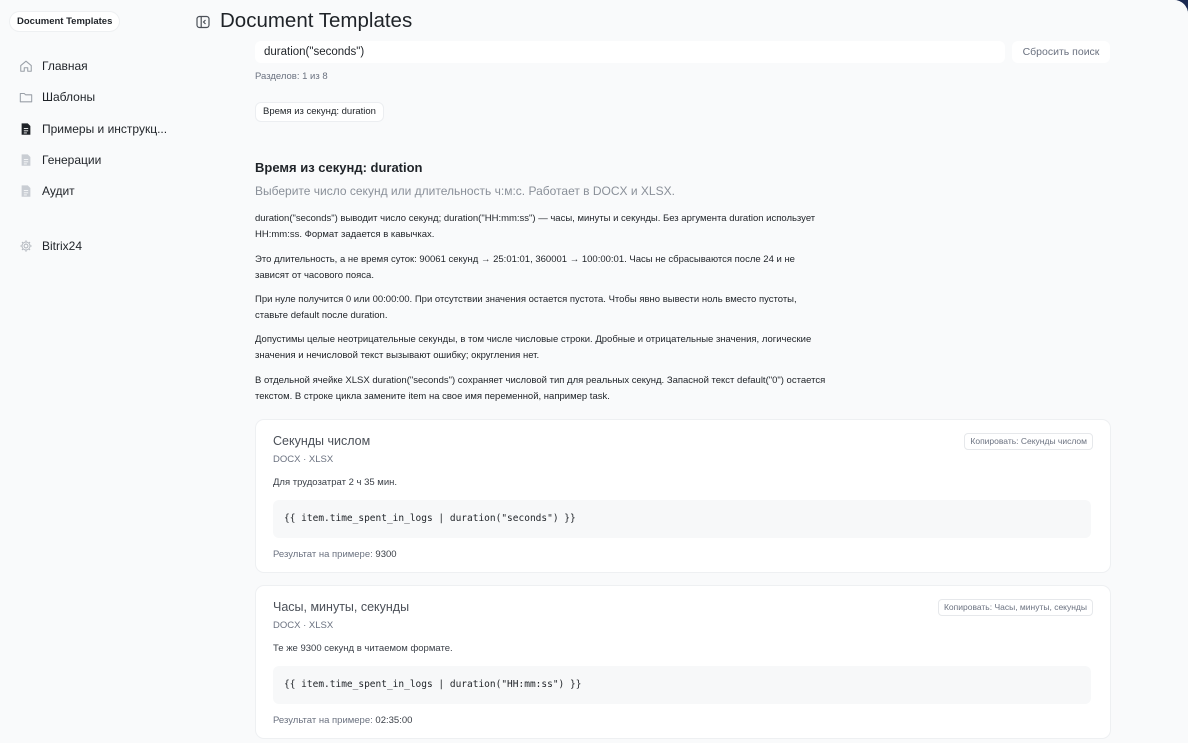  What do you see at coordinates (1061, 52) in the screenshot?
I see `reset-search-button: Сбросить поиск` at bounding box center [1061, 52].